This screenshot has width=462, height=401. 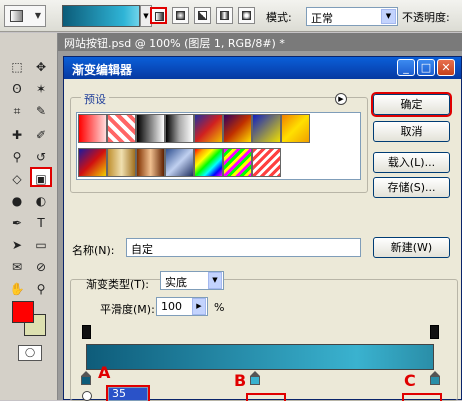 What do you see at coordinates (434, 332) in the screenshot?
I see `opacity-stop-right` at bounding box center [434, 332].